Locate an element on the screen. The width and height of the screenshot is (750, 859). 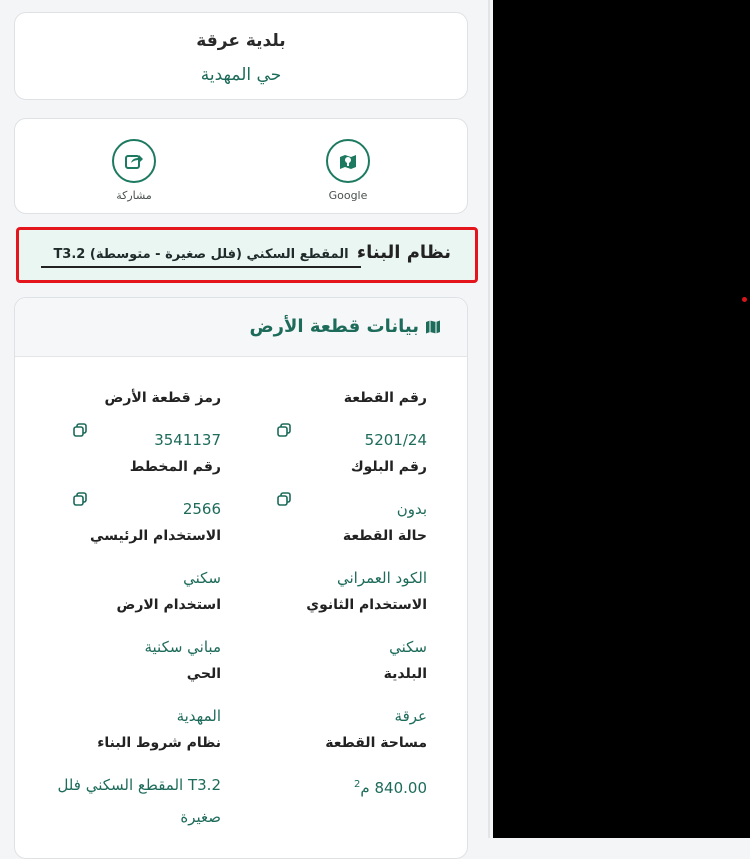
plan-number-value: 2566 is located at coordinates (201, 509).